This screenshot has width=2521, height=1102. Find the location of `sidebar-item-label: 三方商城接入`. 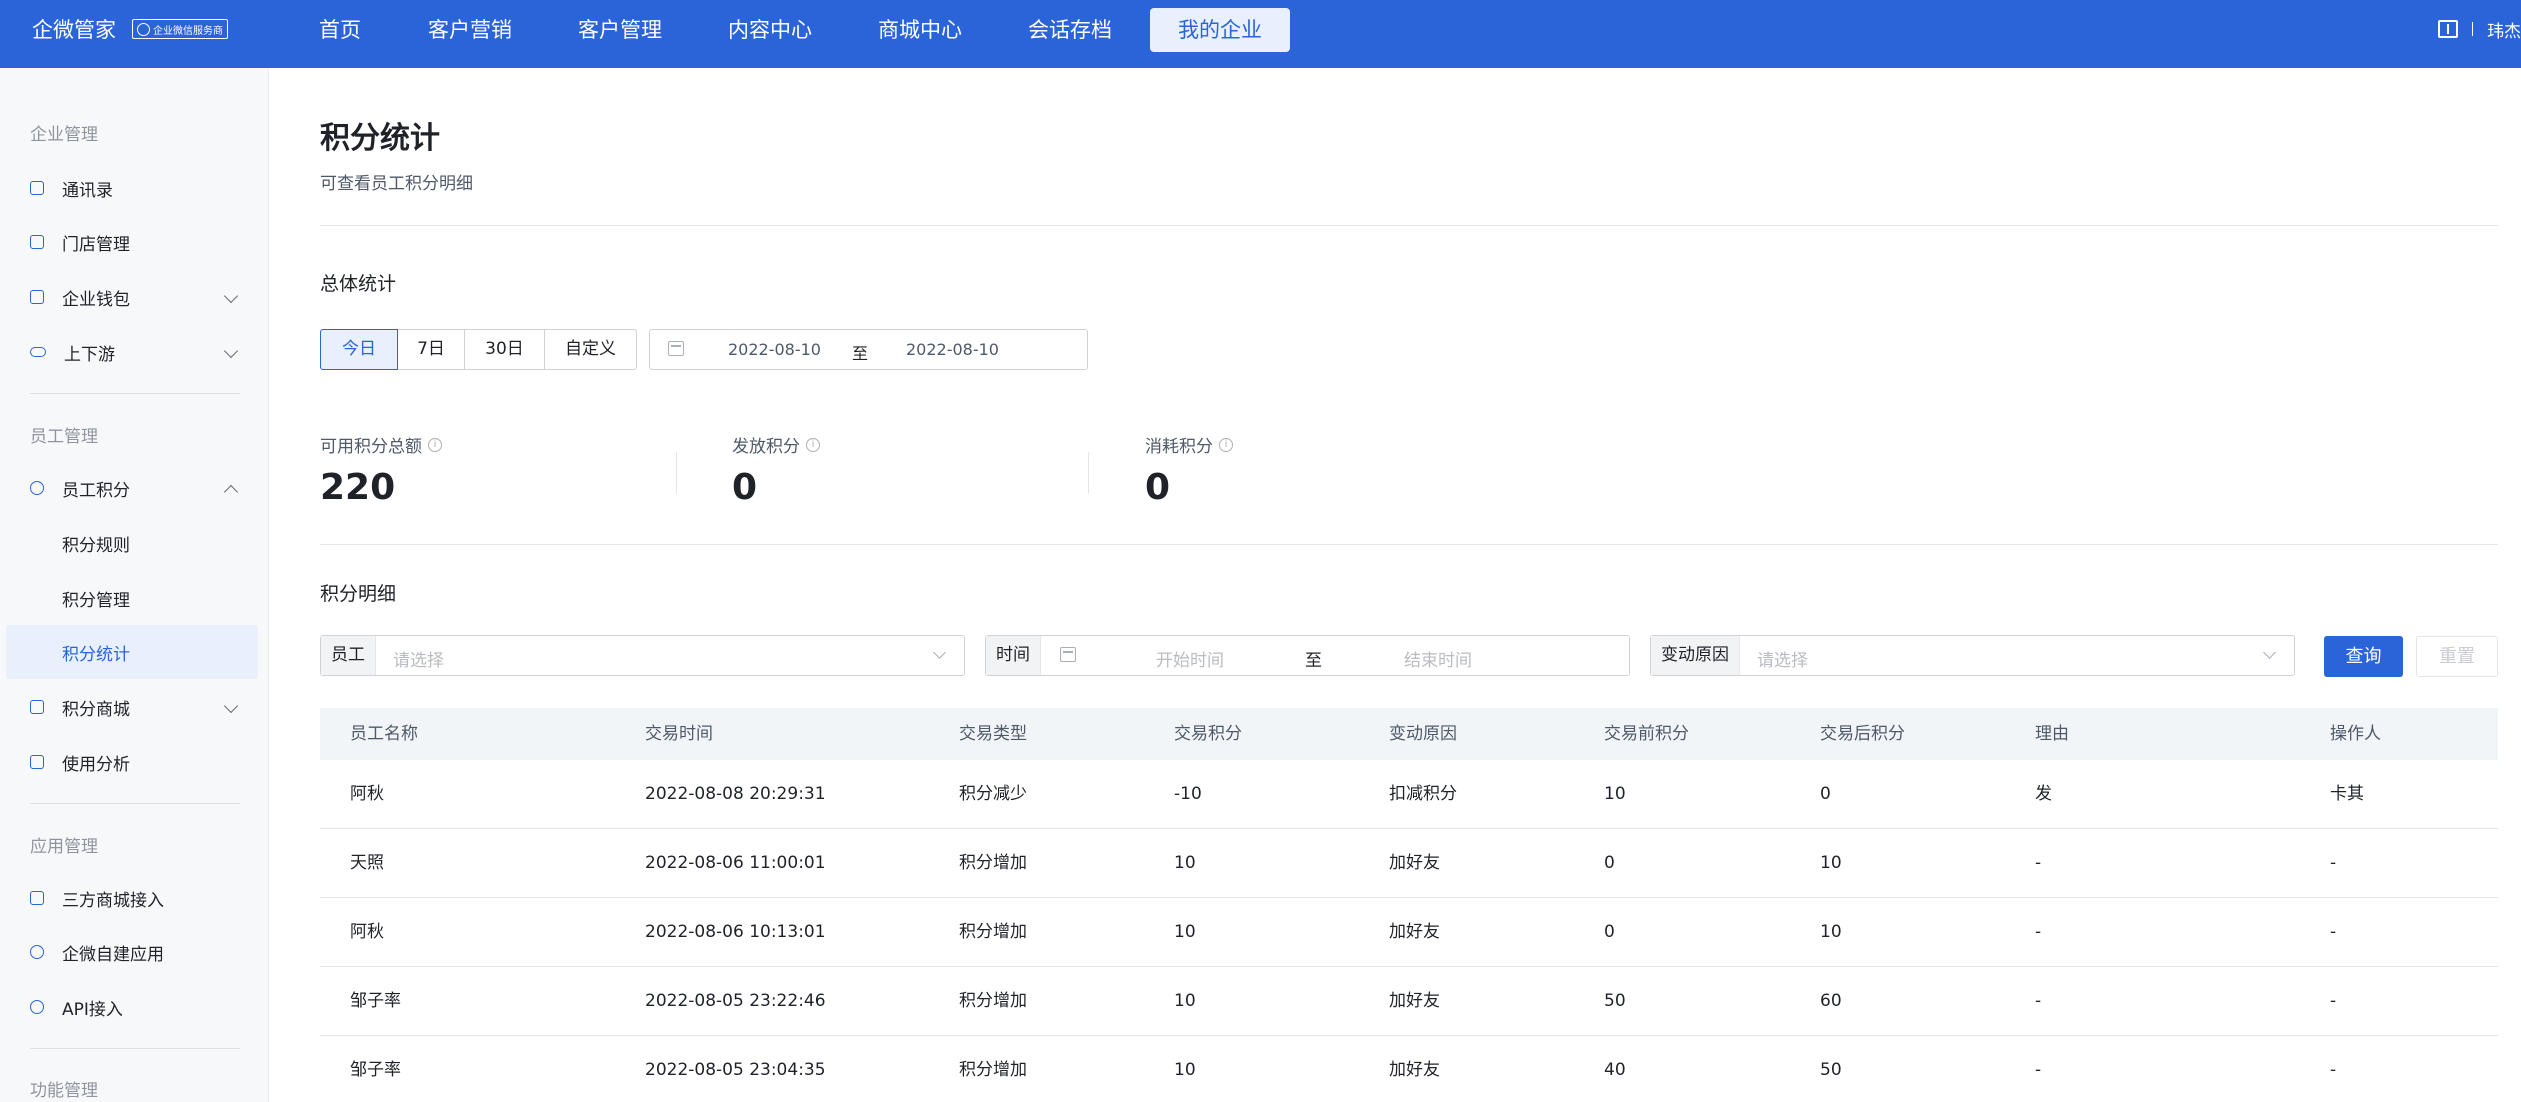

sidebar-item-label: 三方商城接入 is located at coordinates (113, 900).